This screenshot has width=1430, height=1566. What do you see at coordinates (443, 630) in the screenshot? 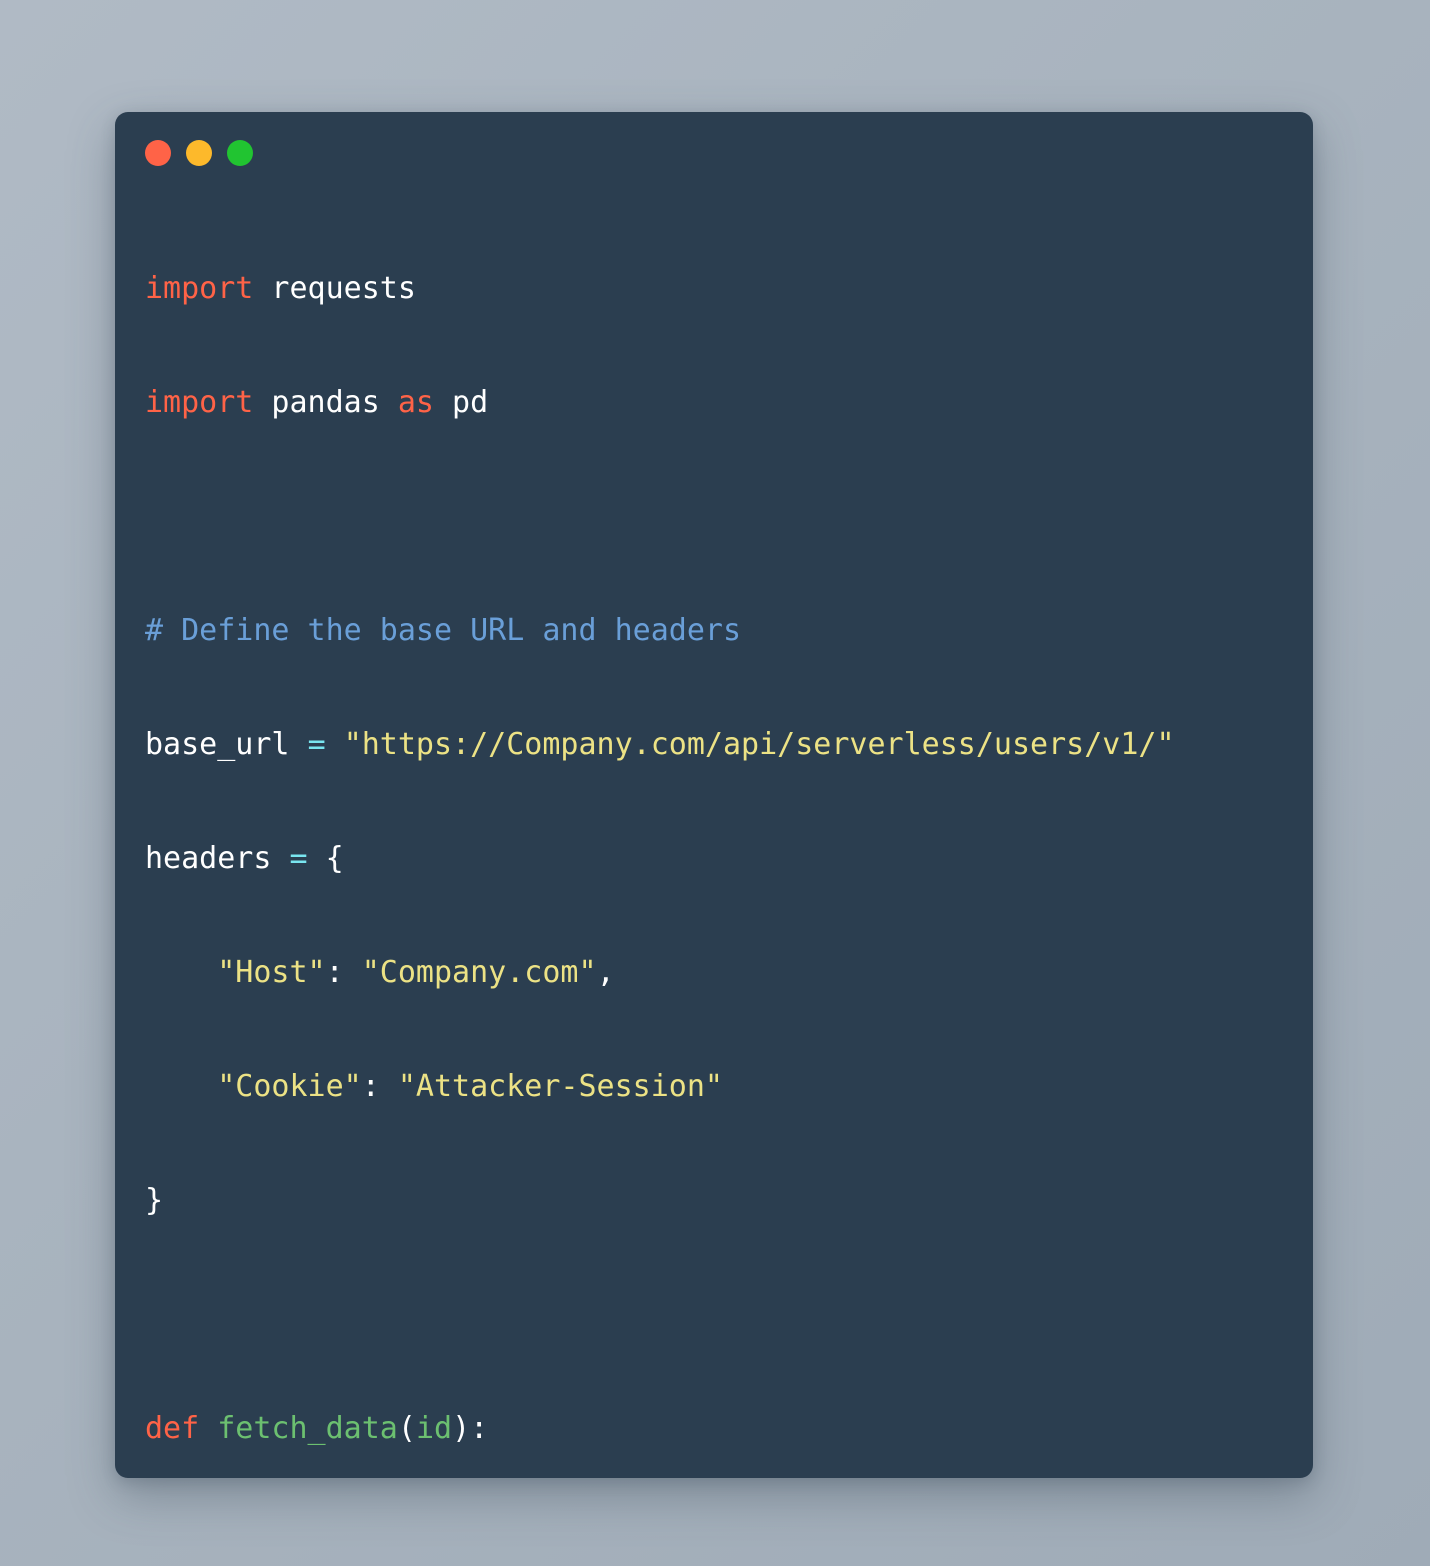
I see `code-token-com: # Define the base URL and headers` at bounding box center [443, 630].